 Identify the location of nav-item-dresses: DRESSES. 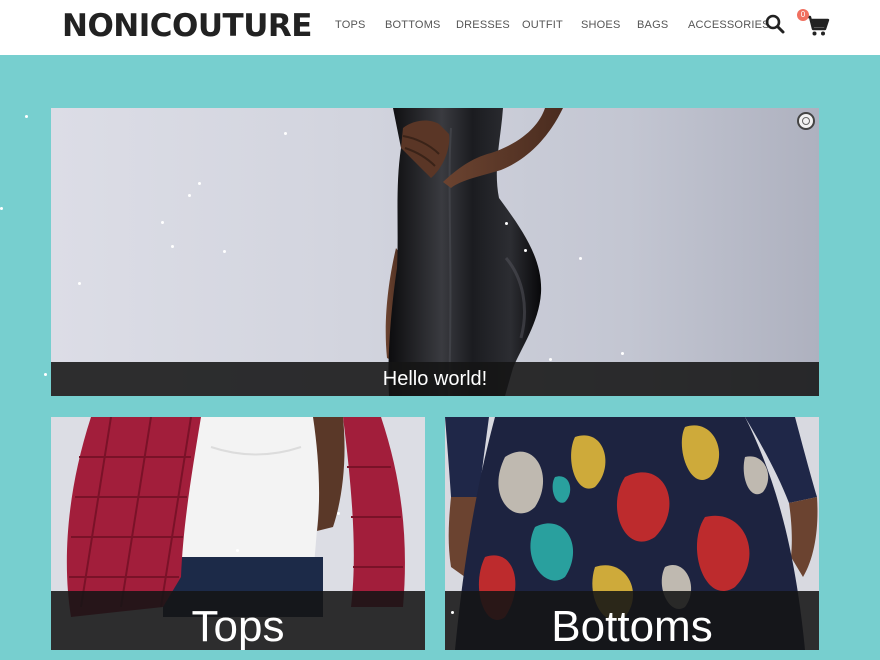
(483, 25).